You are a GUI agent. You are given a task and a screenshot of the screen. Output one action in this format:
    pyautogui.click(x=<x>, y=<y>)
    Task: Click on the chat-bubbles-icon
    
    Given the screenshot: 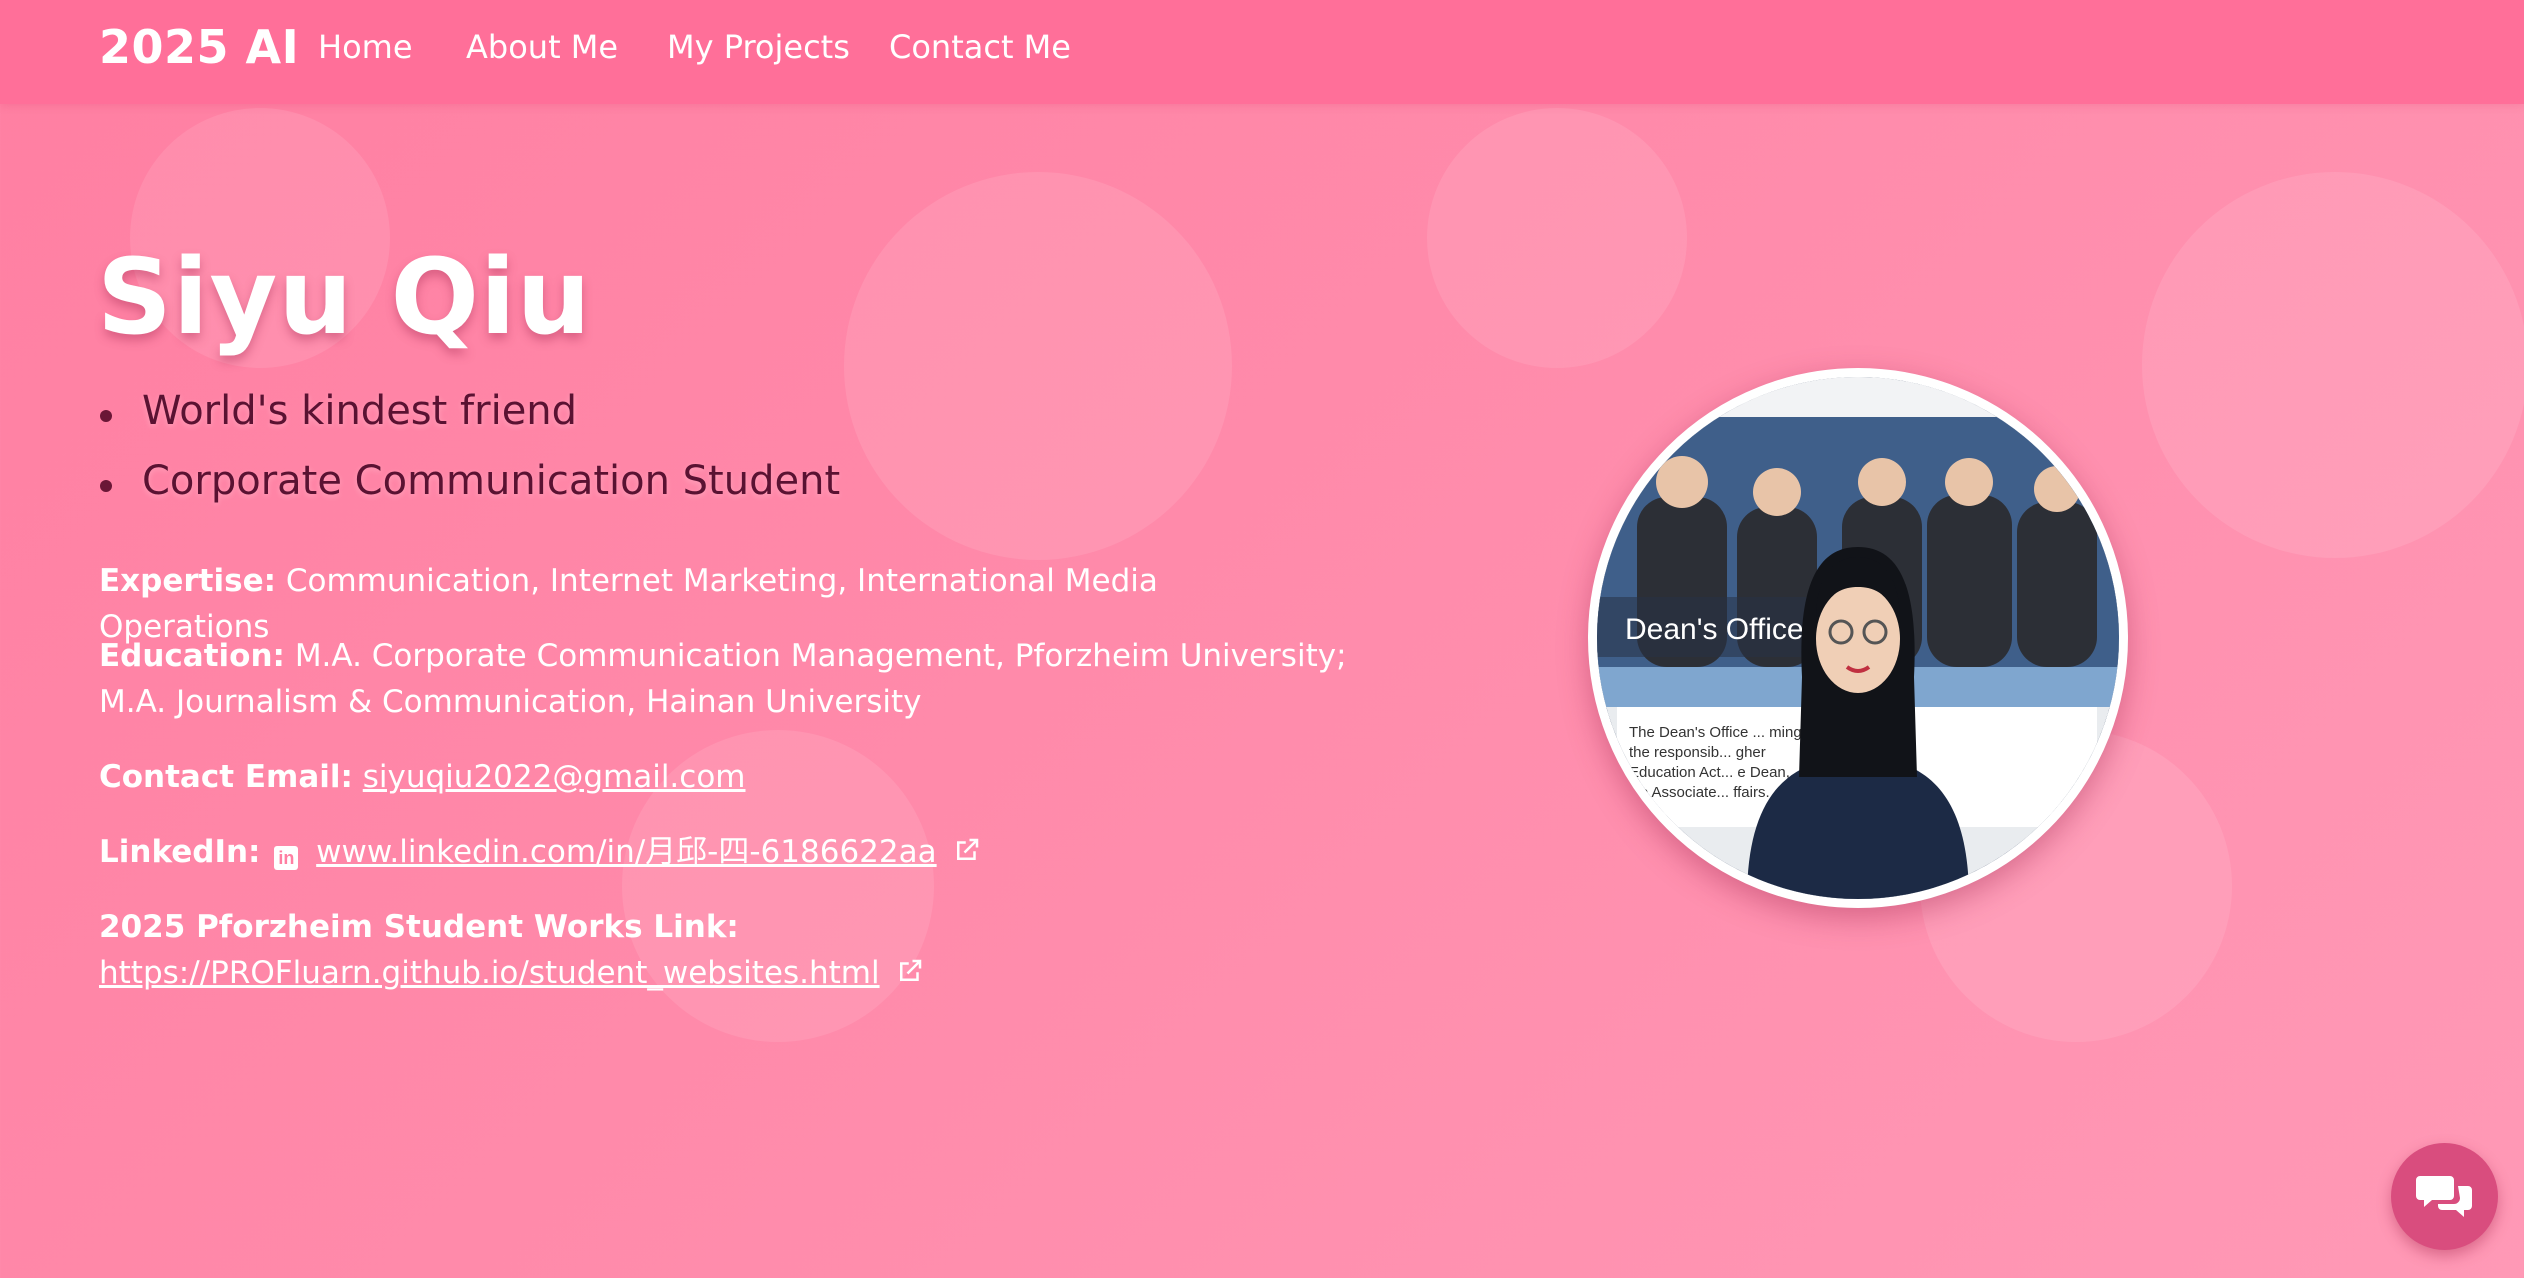 What is the action you would take?
    pyautogui.click(x=2443, y=1196)
    